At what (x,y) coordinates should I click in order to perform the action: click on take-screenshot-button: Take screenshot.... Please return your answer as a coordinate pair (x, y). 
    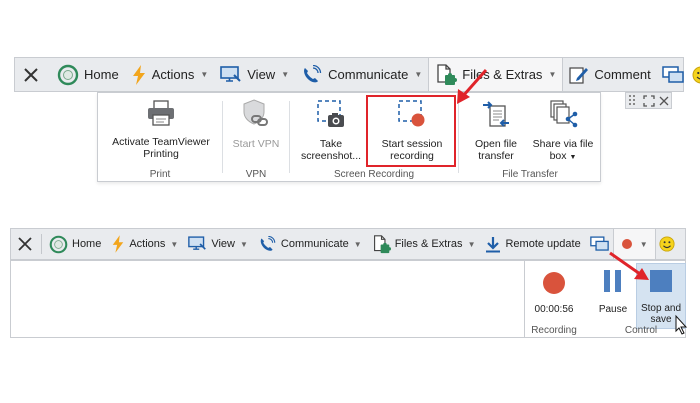
    Looking at the image, I should click on (331, 130).